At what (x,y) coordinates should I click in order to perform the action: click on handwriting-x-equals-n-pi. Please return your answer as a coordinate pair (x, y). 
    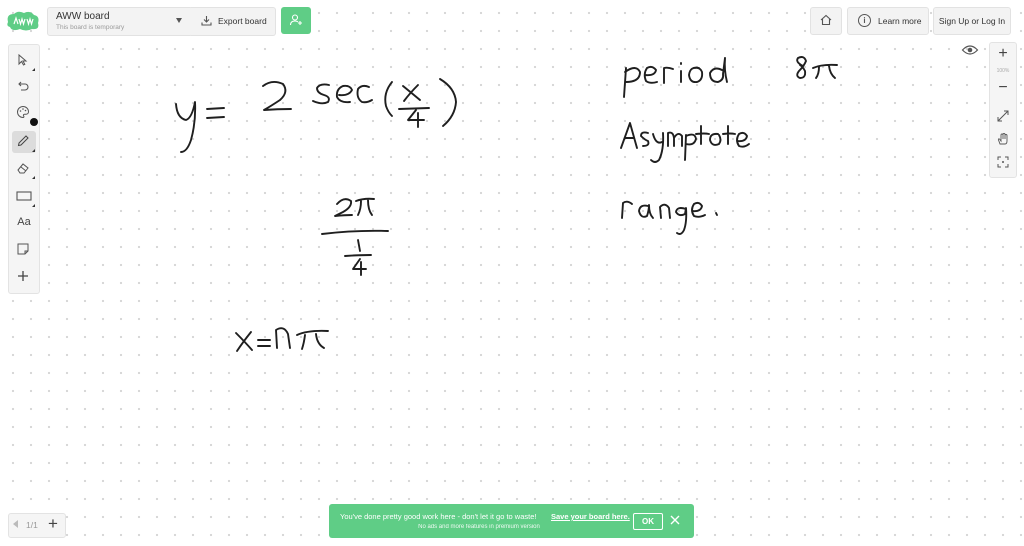
    Looking at the image, I should click on (282, 339).